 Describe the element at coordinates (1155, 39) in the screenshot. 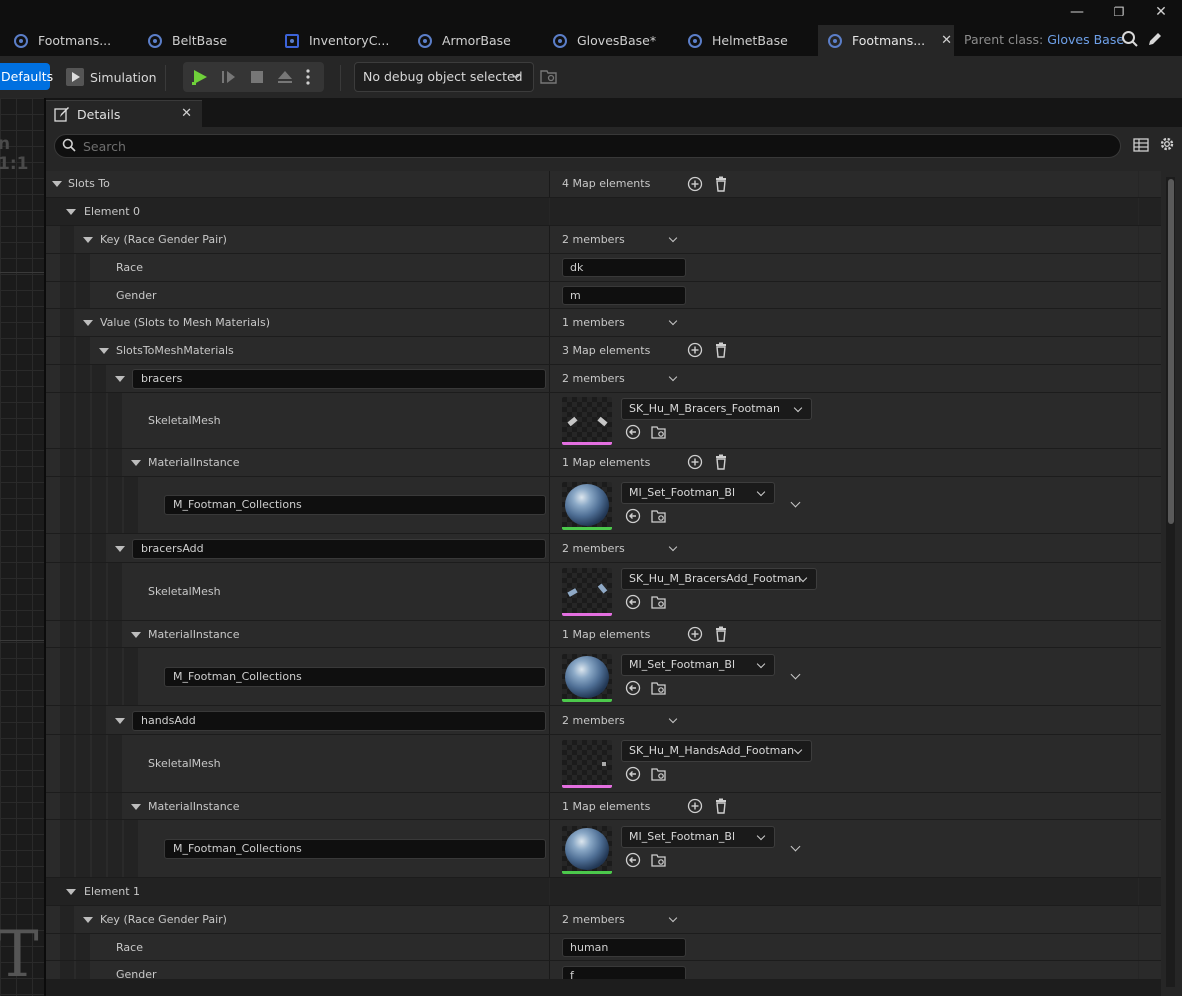

I see `edit-icon` at that location.